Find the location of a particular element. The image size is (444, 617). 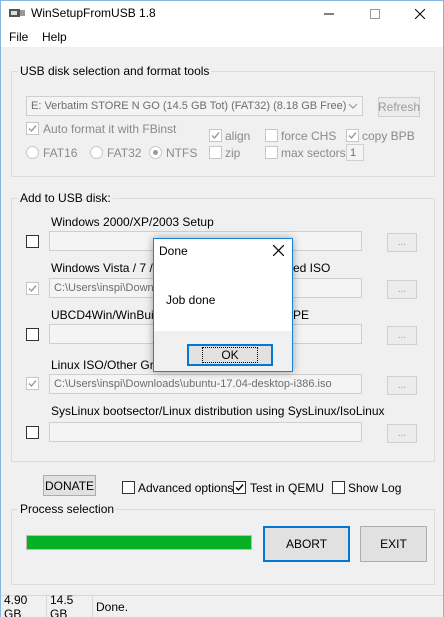

force-chs-checkbox is located at coordinates (271, 135).